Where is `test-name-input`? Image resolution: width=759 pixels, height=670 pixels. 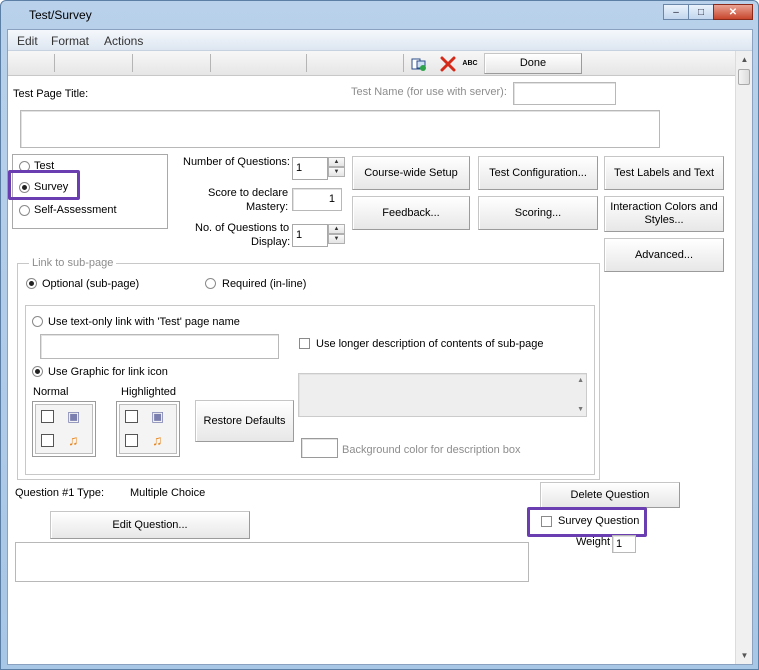
test-name-input is located at coordinates (564, 93).